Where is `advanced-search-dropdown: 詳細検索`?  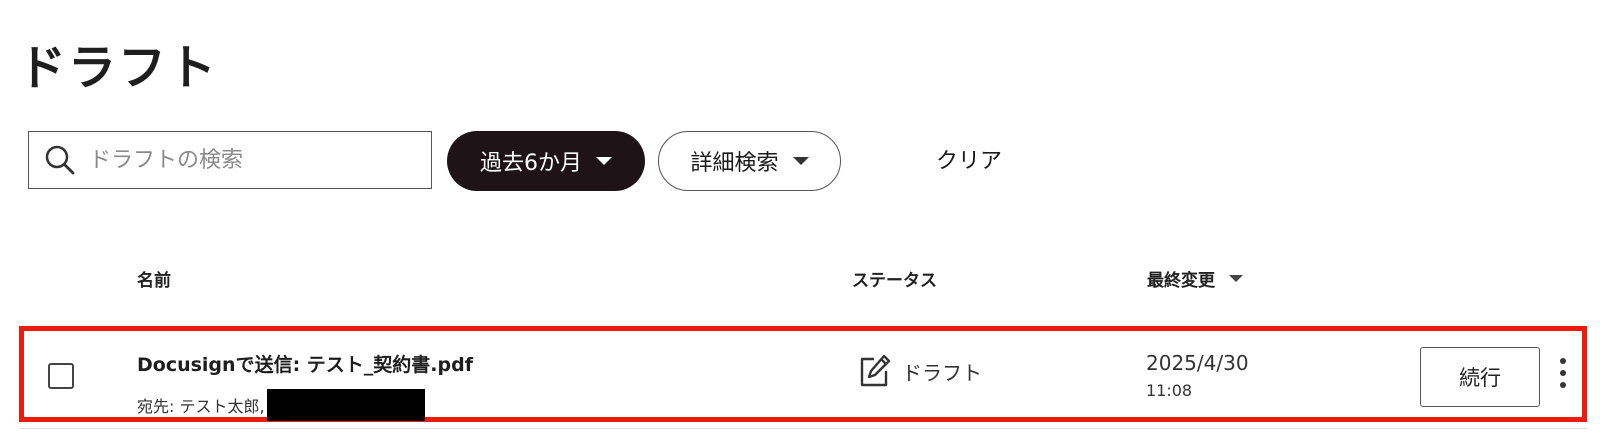 advanced-search-dropdown: 詳細検索 is located at coordinates (749, 161).